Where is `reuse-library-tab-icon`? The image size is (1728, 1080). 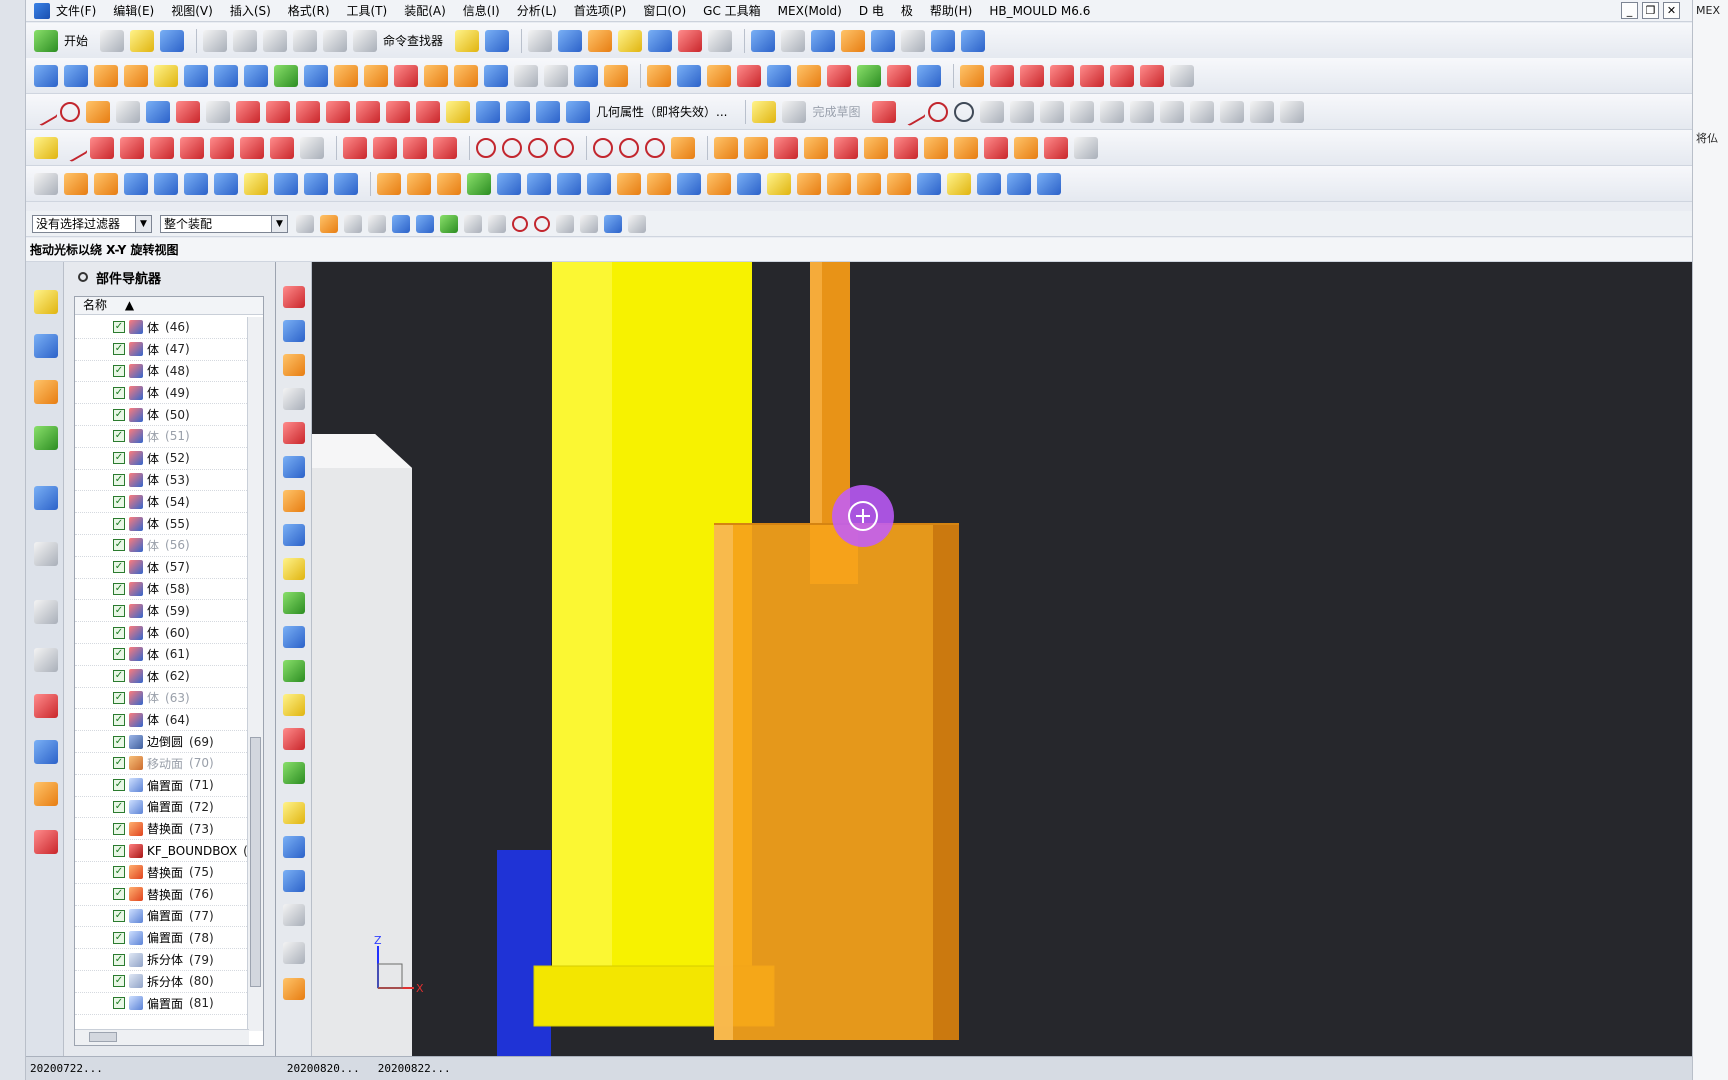 reuse-library-tab-icon is located at coordinates (46, 438).